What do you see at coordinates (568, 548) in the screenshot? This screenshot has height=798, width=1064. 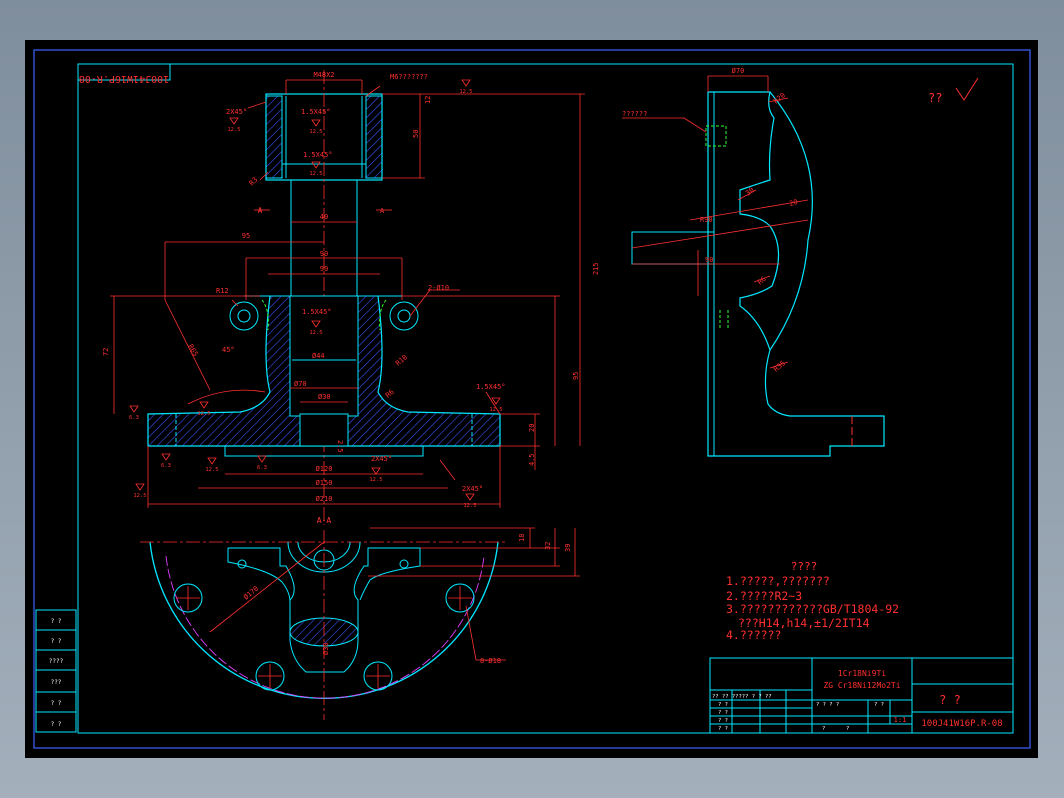 I see `section-dimension: 39` at bounding box center [568, 548].